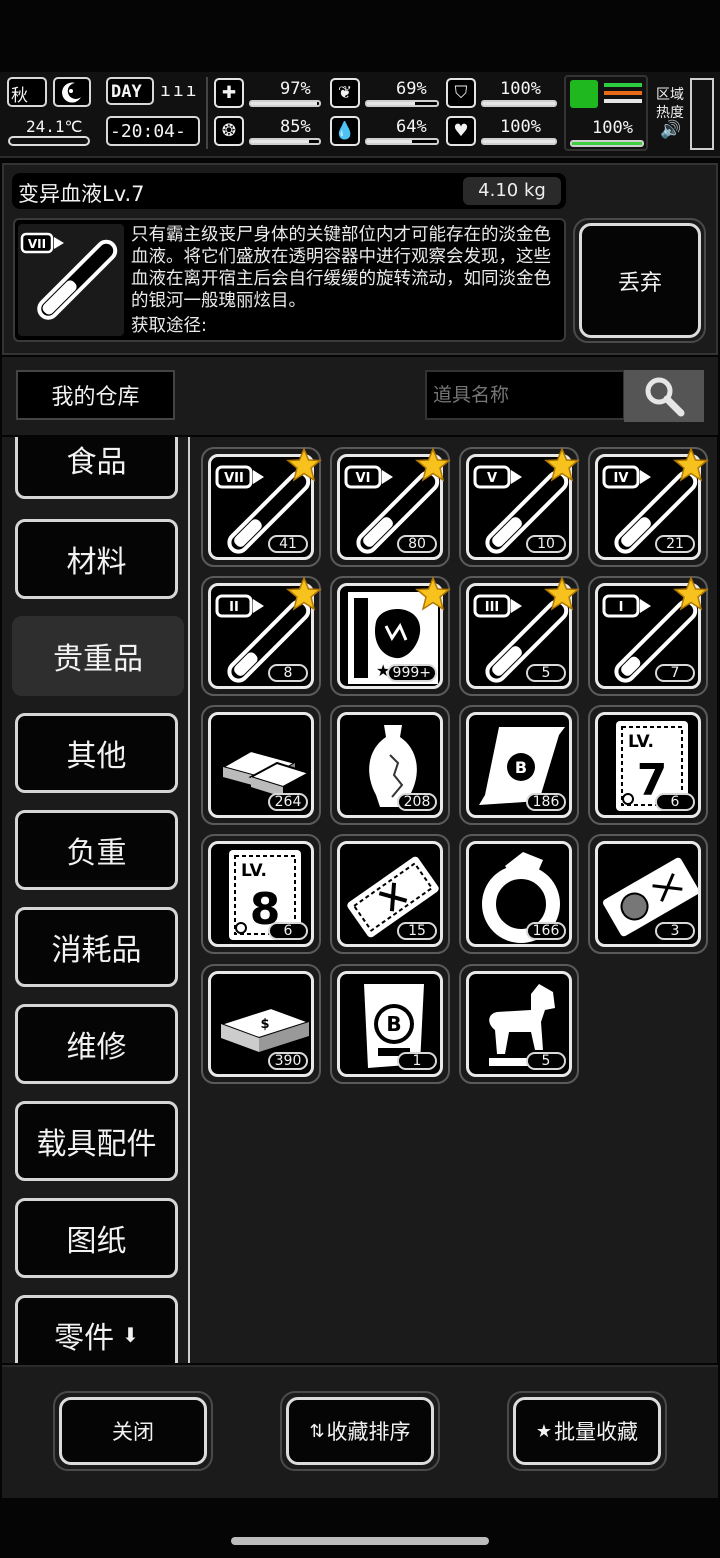 This screenshot has width=720, height=1558. I want to click on item-slot: 15, so click(390, 894).